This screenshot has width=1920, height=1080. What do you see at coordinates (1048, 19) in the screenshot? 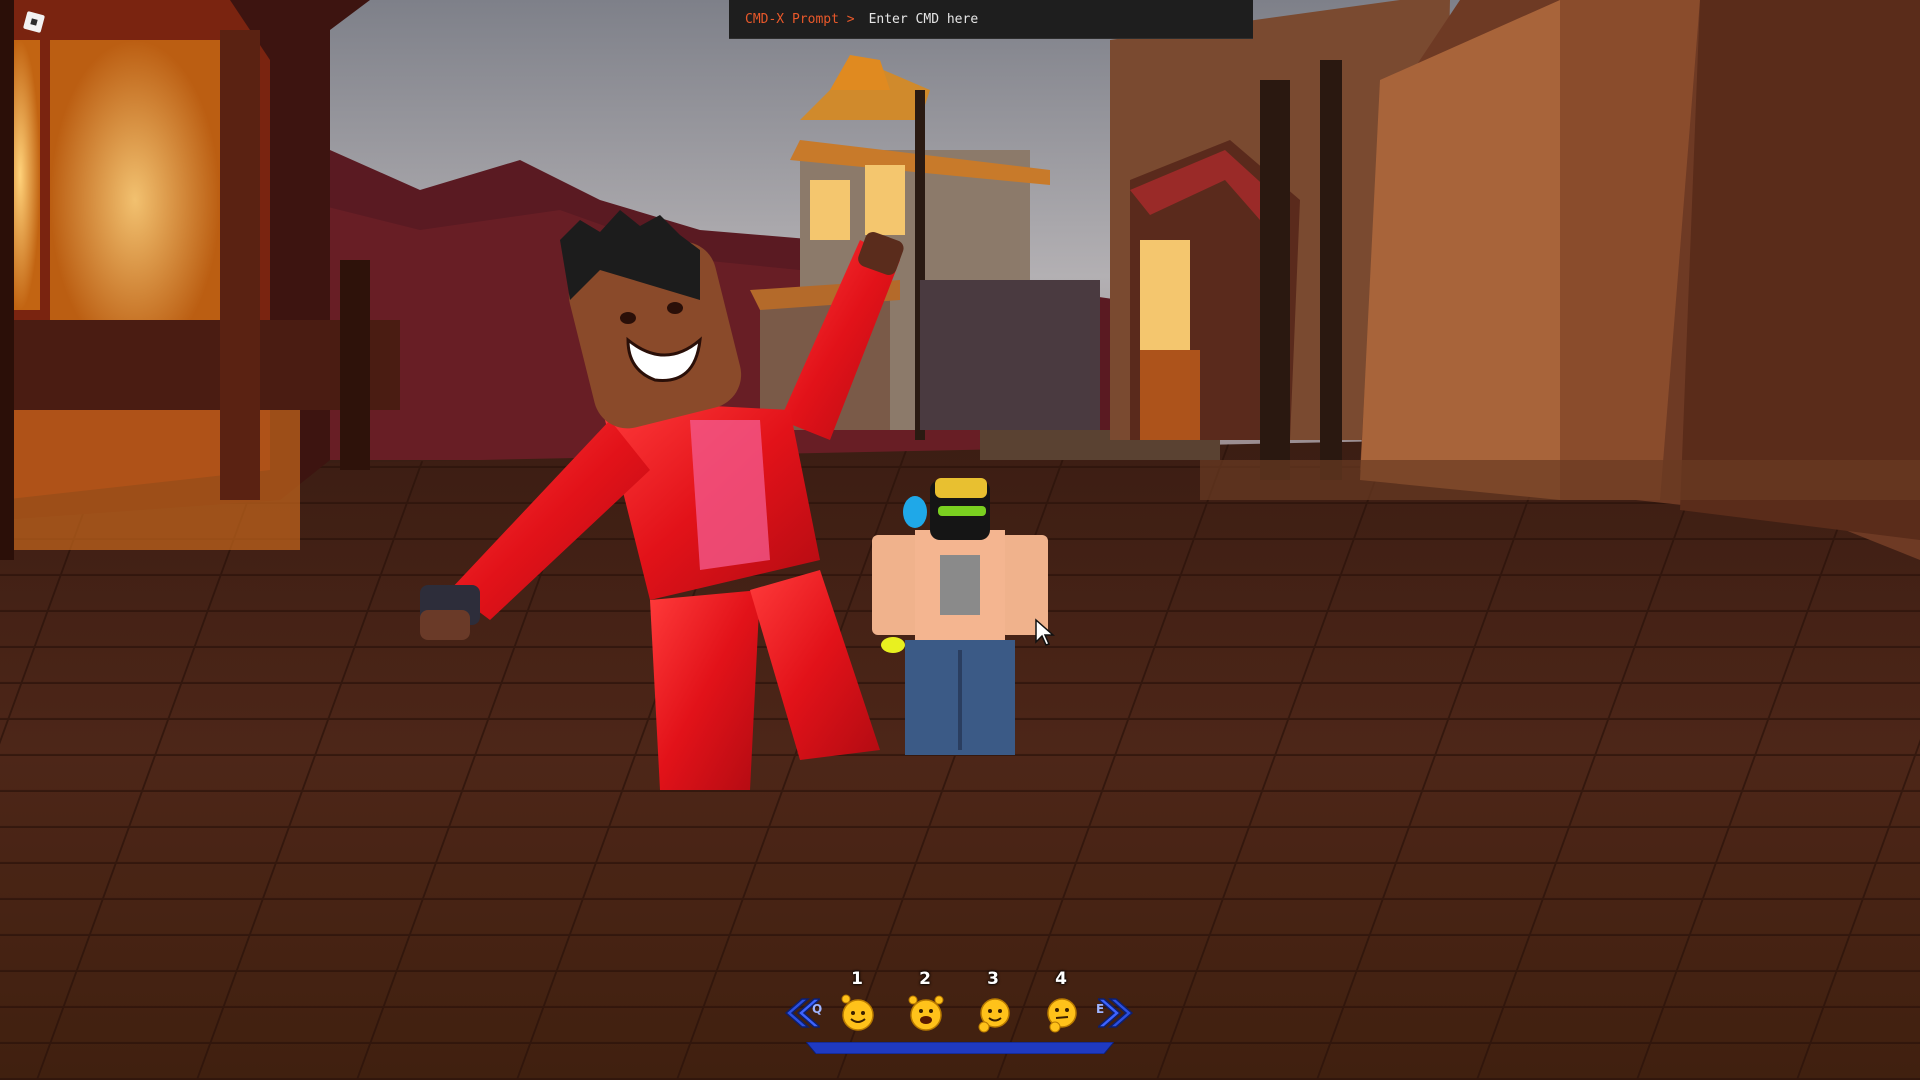
I see `cmd-input` at bounding box center [1048, 19].